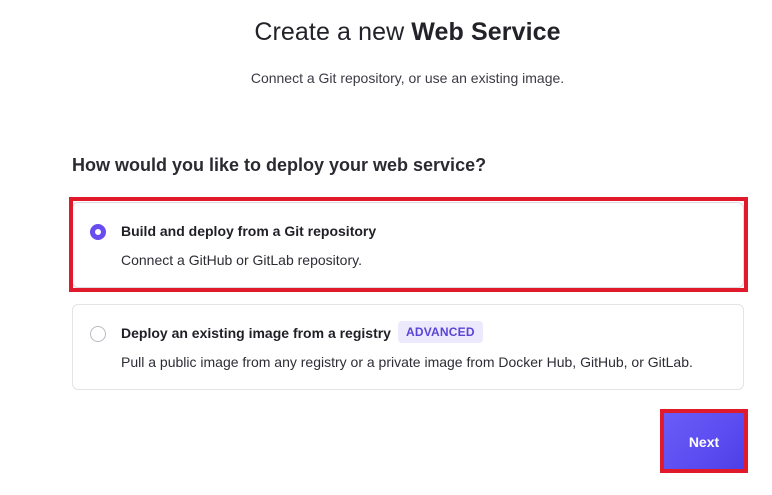 The width and height of the screenshot is (772, 495). I want to click on option-image-title: Deploy an existing image from a registry, so click(256, 333).